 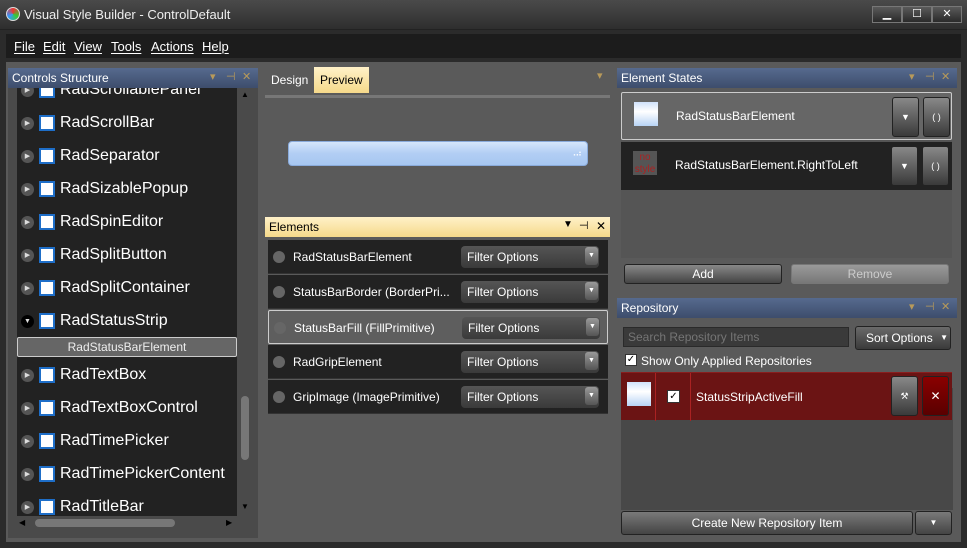 What do you see at coordinates (127, 321) in the screenshot?
I see `tree-item: ▼ RadStatusStrip` at bounding box center [127, 321].